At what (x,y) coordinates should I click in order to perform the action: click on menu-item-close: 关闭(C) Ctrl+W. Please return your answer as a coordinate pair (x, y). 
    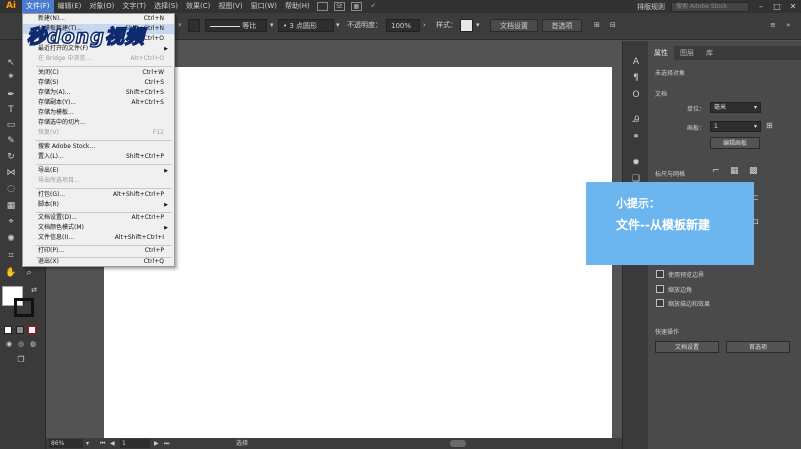
    Looking at the image, I should click on (98, 73).